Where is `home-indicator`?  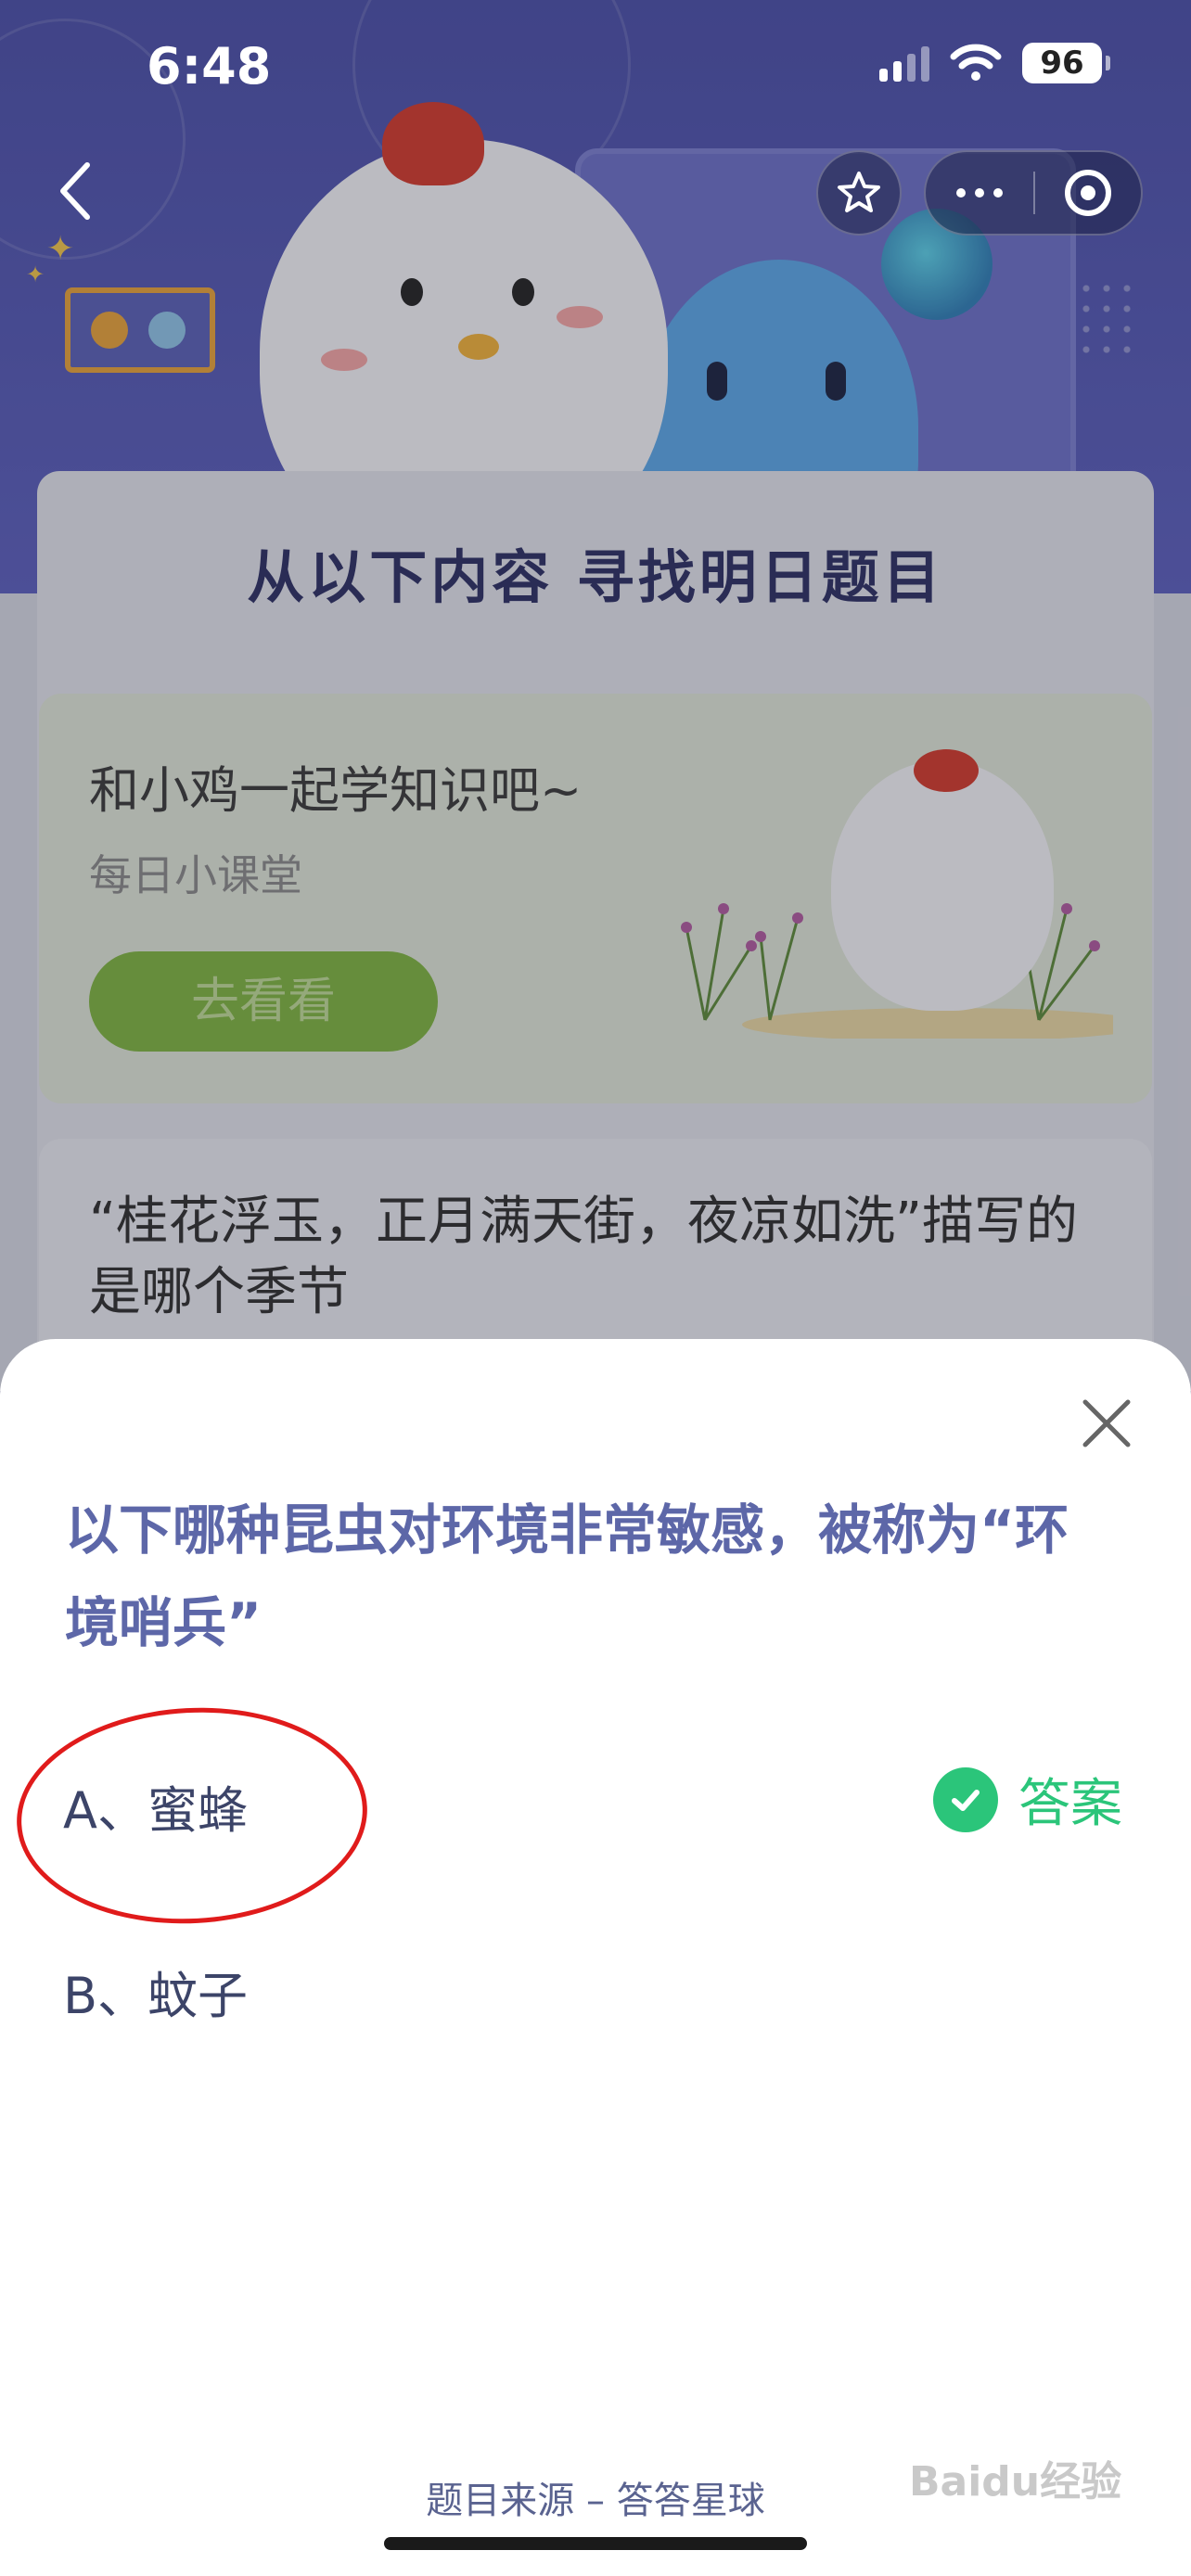 home-indicator is located at coordinates (595, 2543).